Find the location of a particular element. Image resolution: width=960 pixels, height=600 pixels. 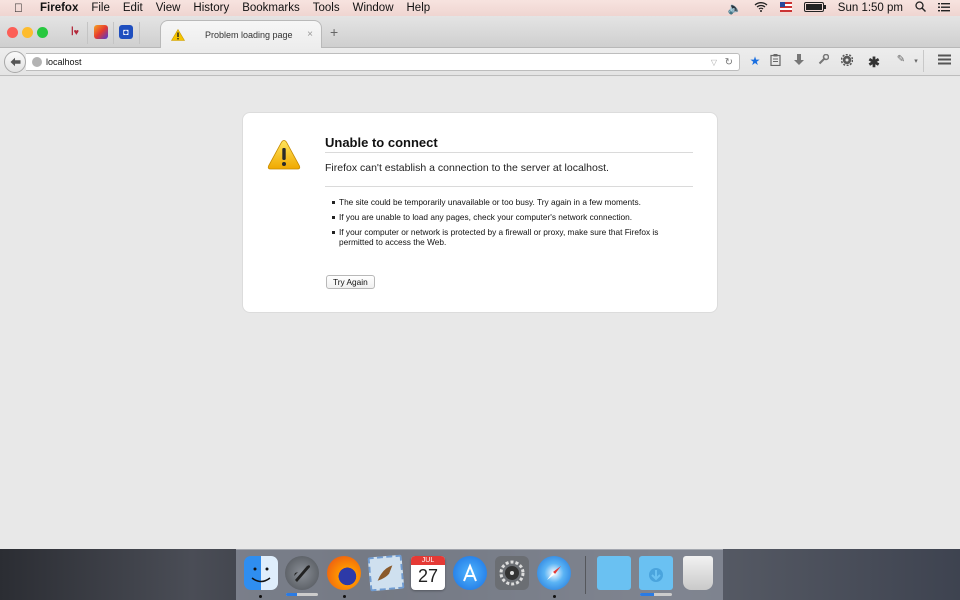

reading-list-icon is located at coordinates (775, 61).